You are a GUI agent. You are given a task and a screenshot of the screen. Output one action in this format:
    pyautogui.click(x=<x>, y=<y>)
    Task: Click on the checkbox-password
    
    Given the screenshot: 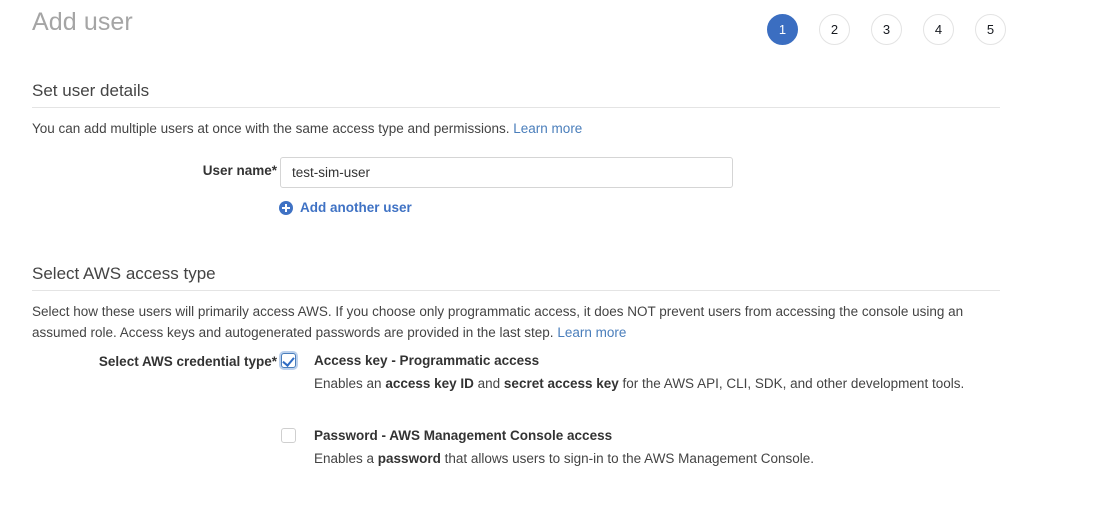 What is the action you would take?
    pyautogui.click(x=288, y=435)
    